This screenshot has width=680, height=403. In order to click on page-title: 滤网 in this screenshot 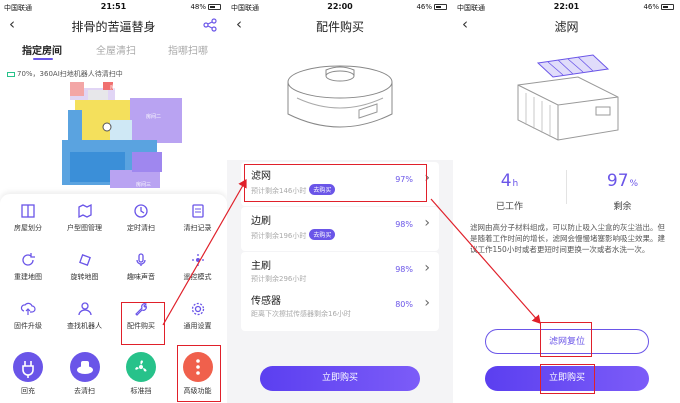, I will do `click(566, 27)`.